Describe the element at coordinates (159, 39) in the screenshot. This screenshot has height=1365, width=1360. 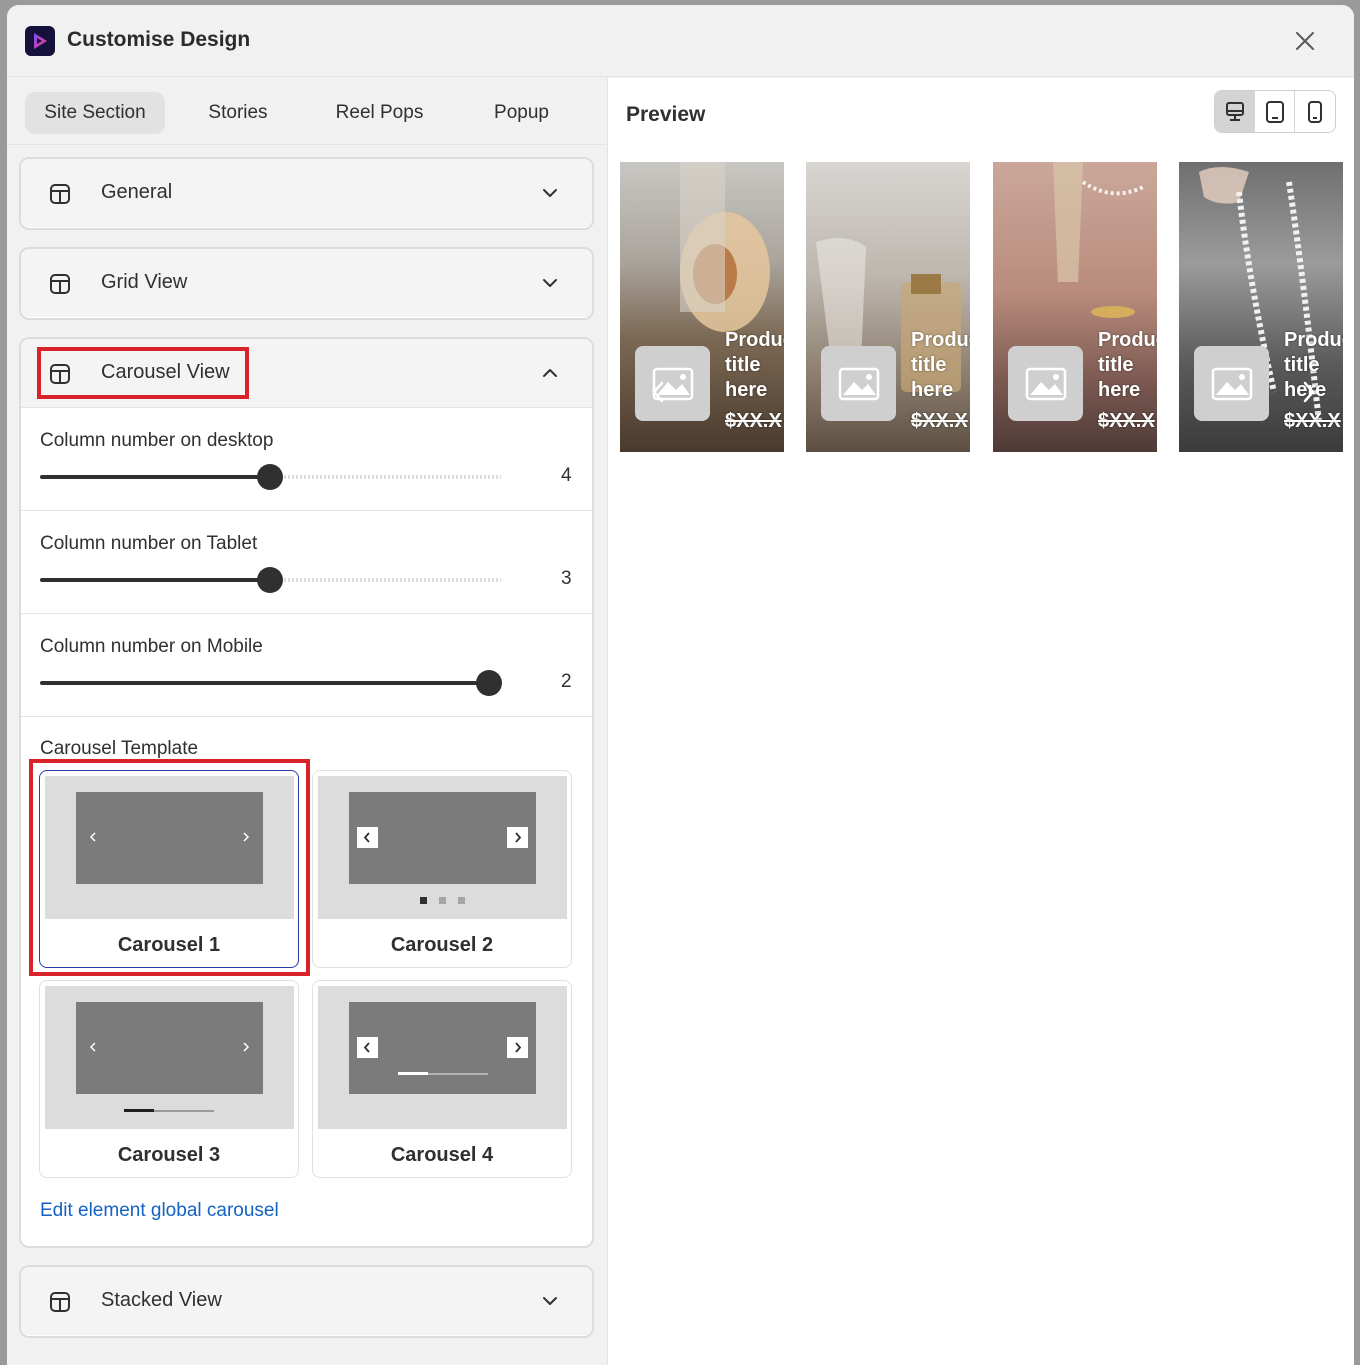
I see `modal-title: Customise Design` at that location.